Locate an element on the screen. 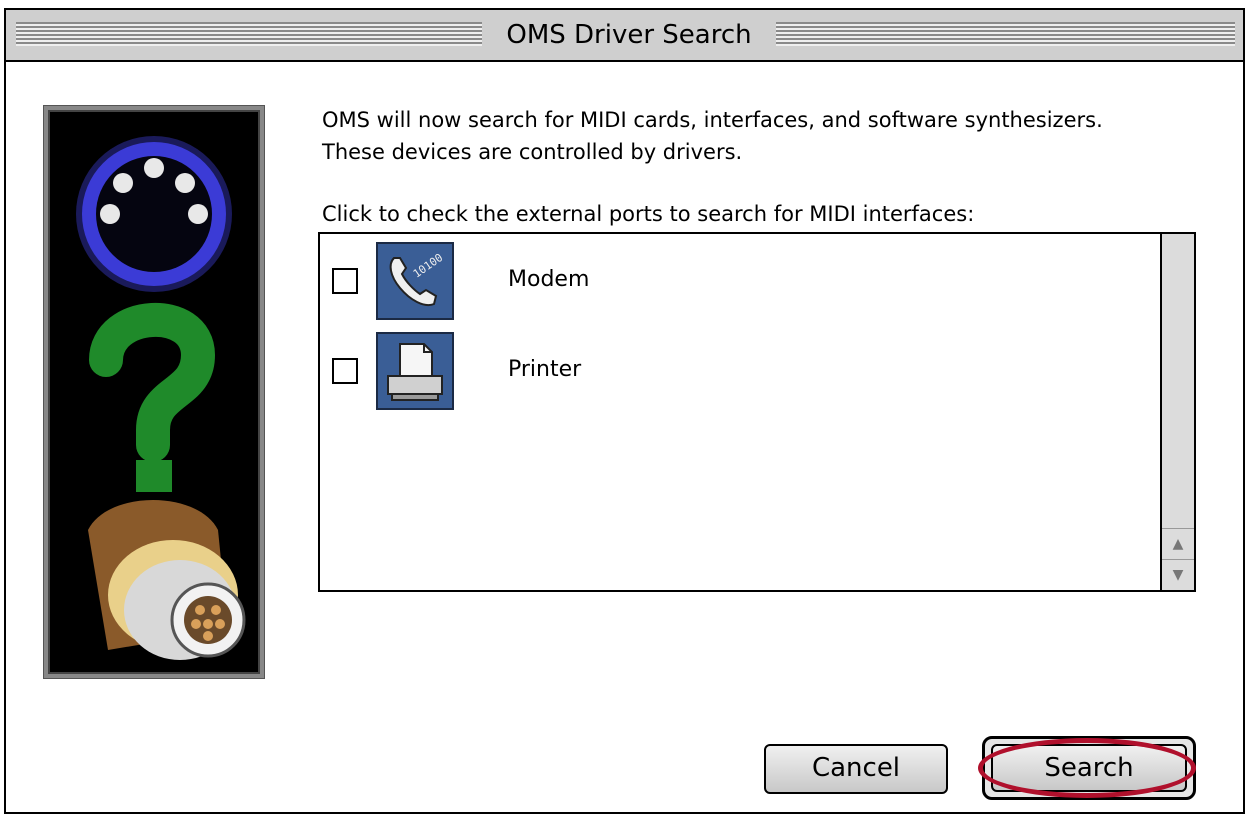 This screenshot has height=818, width=1249. modem-phone-icon: 10100 is located at coordinates (415, 281).